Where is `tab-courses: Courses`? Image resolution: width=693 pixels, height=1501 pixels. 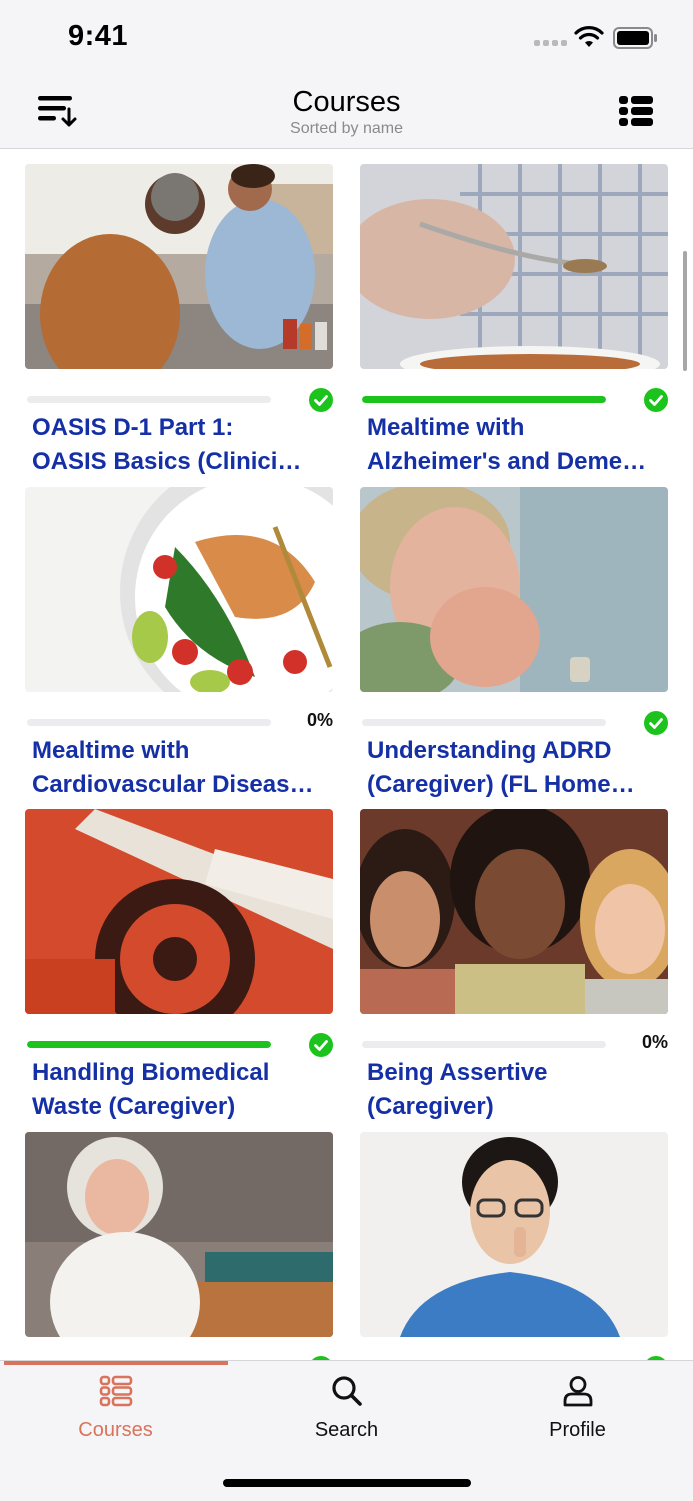
tab-courses: Courses is located at coordinates (115, 1406).